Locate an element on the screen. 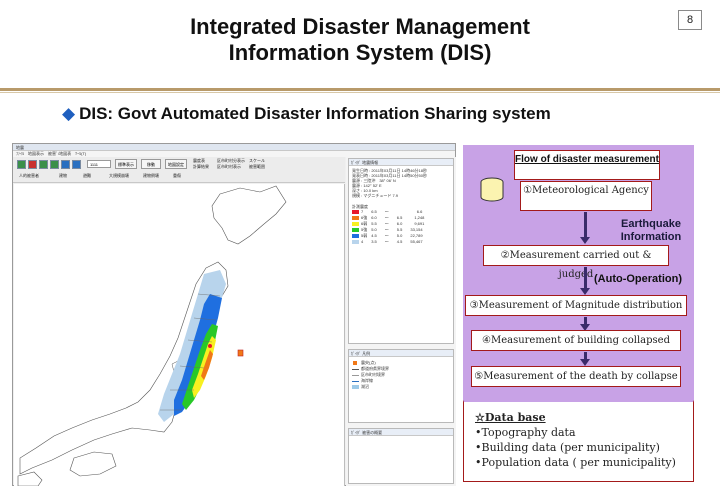 This screenshot has width=720, height=498. toolbar-row2-item-1: 人的被害者 is located at coordinates (29, 176).